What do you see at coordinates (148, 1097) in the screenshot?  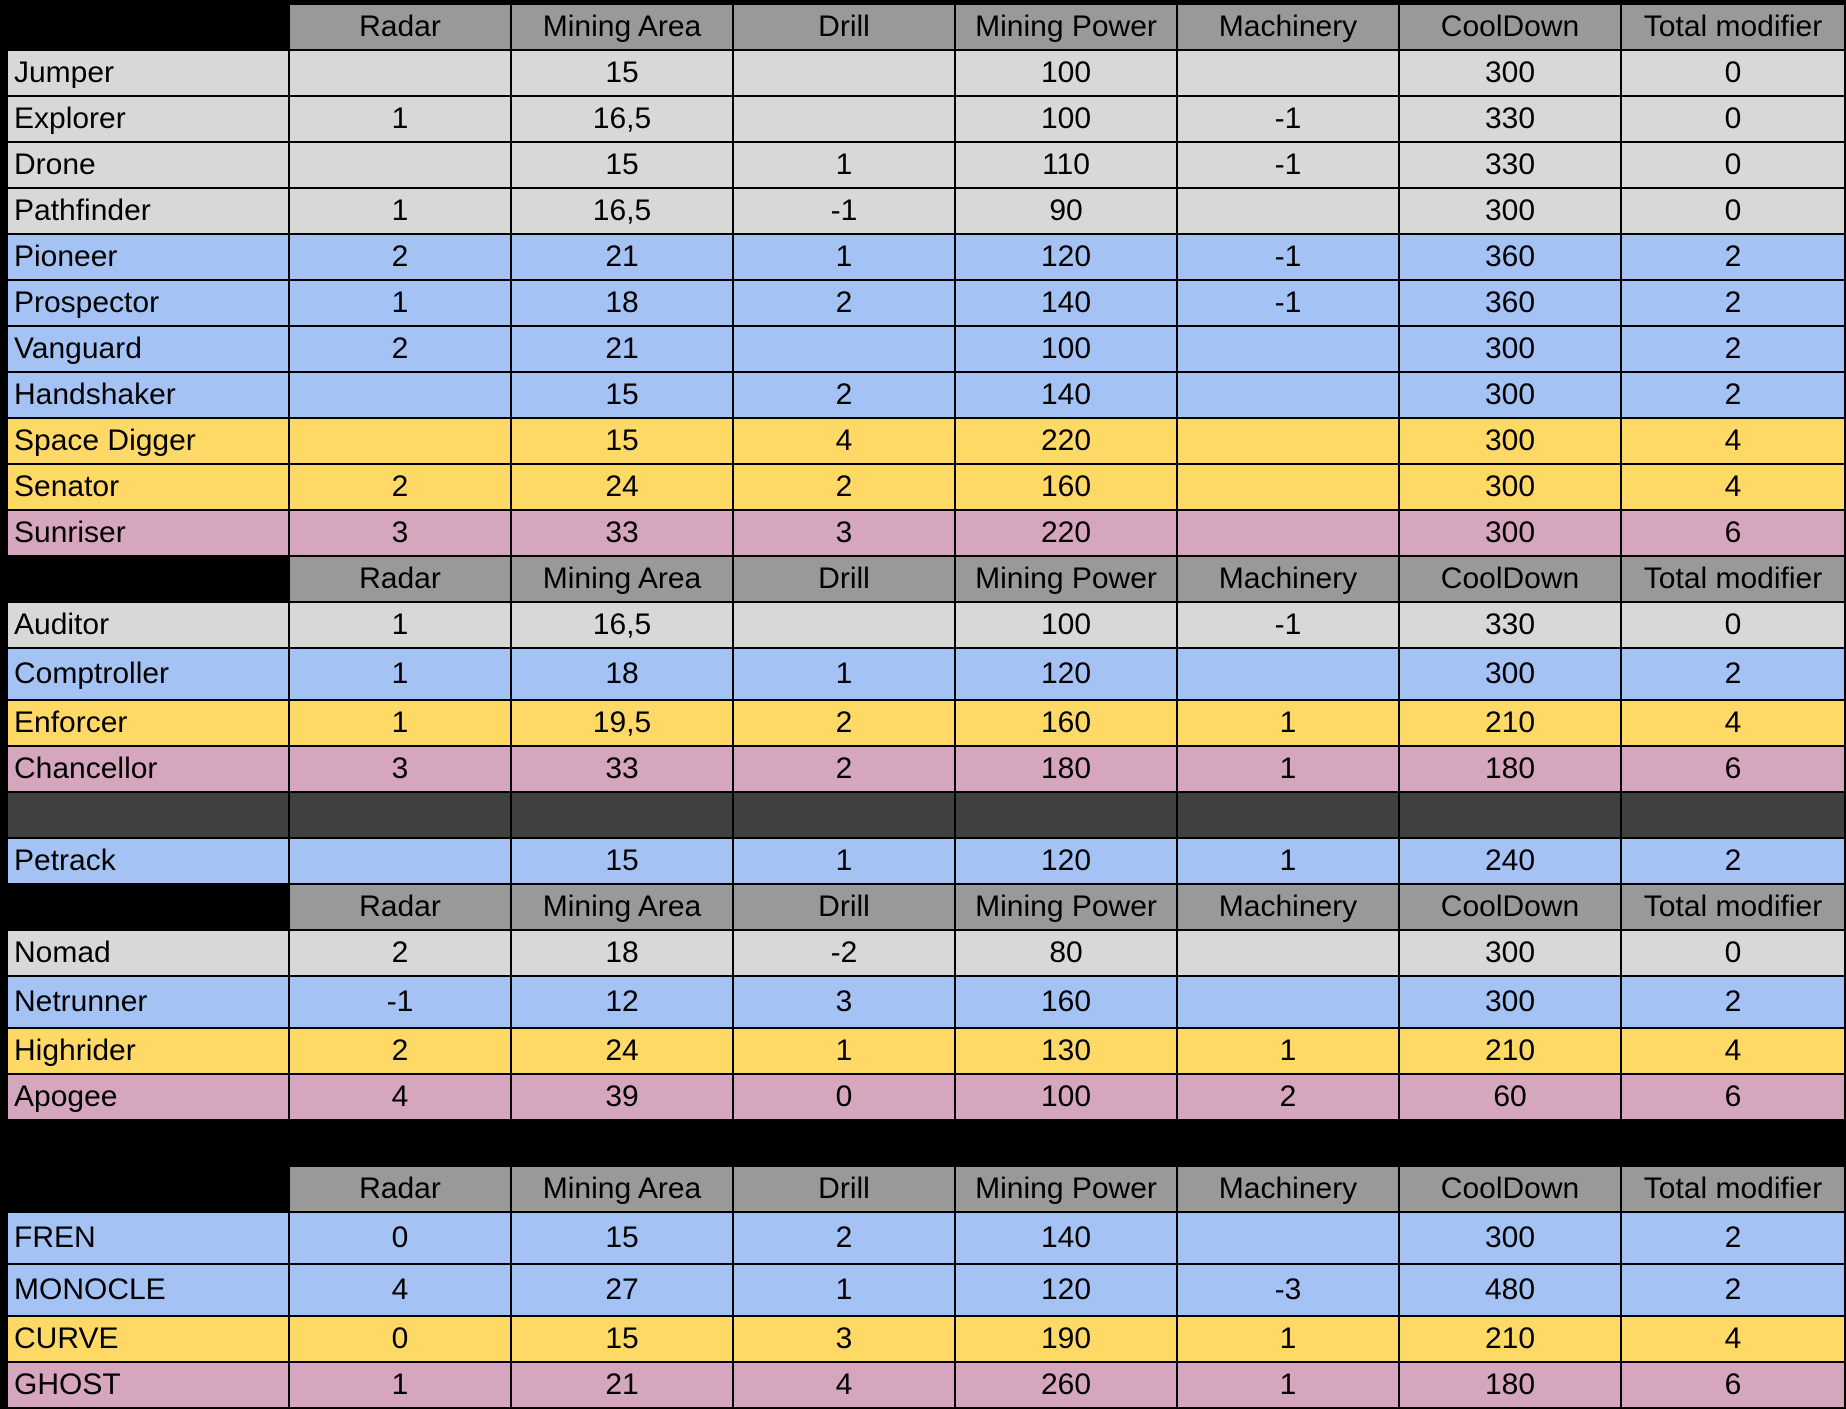 I see `machine-name-cell: Apogee` at bounding box center [148, 1097].